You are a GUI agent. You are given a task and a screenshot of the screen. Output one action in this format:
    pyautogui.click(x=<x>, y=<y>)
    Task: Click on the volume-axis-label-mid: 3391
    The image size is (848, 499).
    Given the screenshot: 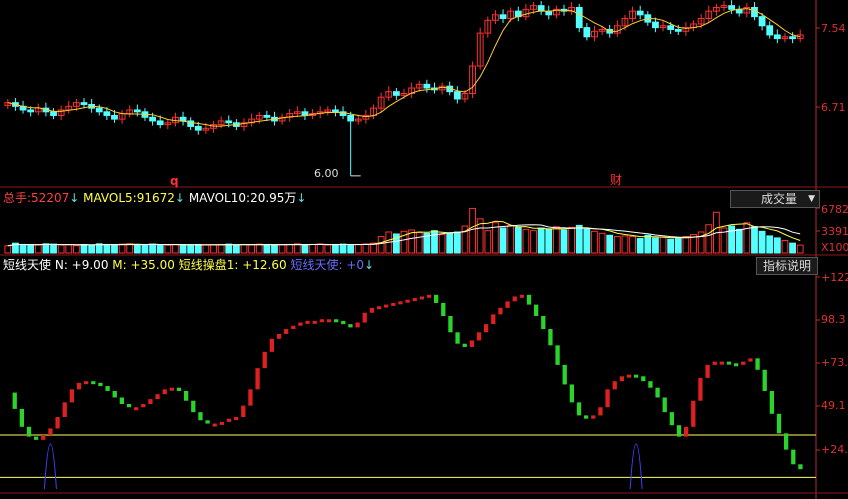 What is the action you would take?
    pyautogui.click(x=834, y=231)
    